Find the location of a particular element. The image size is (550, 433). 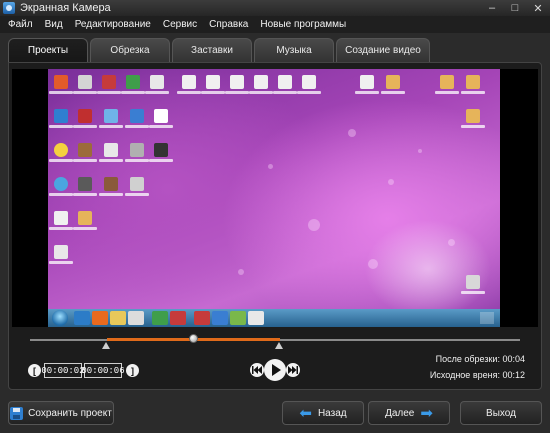

title-bar: Экранная Камера – □ ✕ is located at coordinates (275, 8).